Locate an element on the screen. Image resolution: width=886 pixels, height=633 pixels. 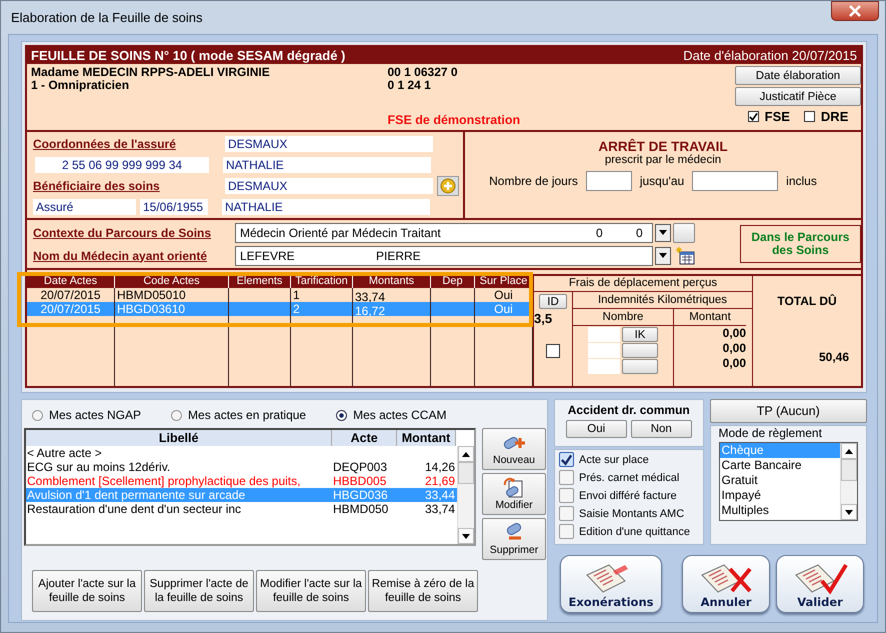
checkbox-label: Edition d'une quittance is located at coordinates (634, 532).